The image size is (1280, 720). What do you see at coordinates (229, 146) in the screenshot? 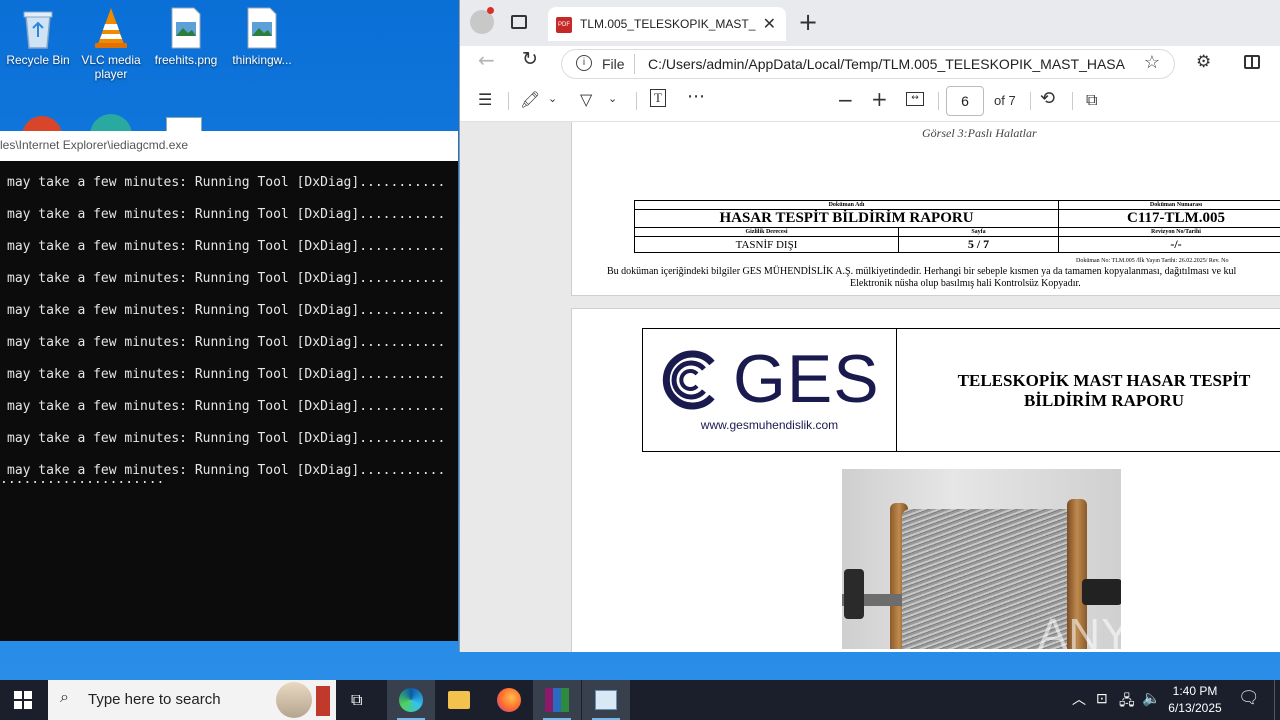
I see `cmd-title-bar: les\Internet Explorer\iediagcmd.exe` at bounding box center [229, 146].